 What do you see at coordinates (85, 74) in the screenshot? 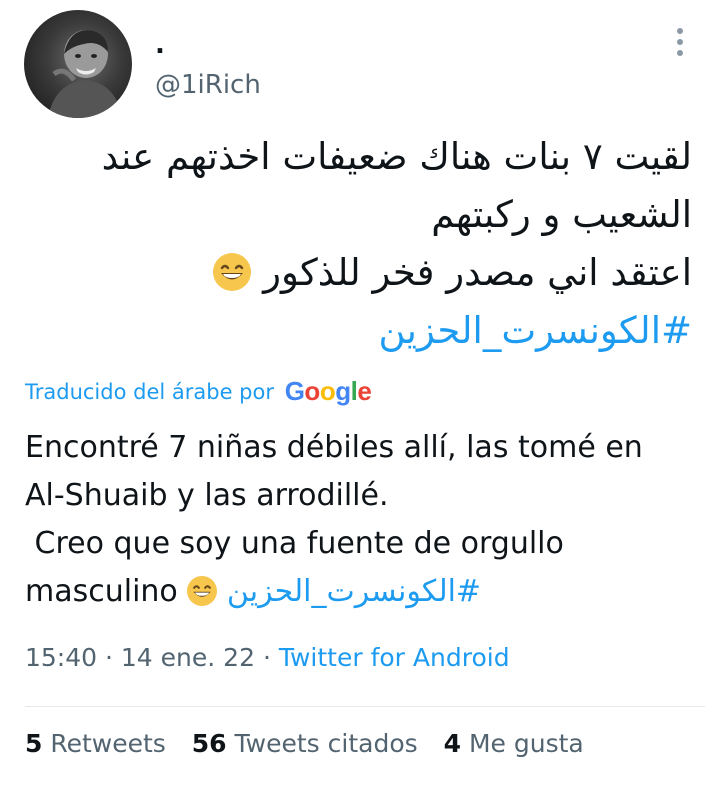
I see `avatar-figure-icon` at bounding box center [85, 74].